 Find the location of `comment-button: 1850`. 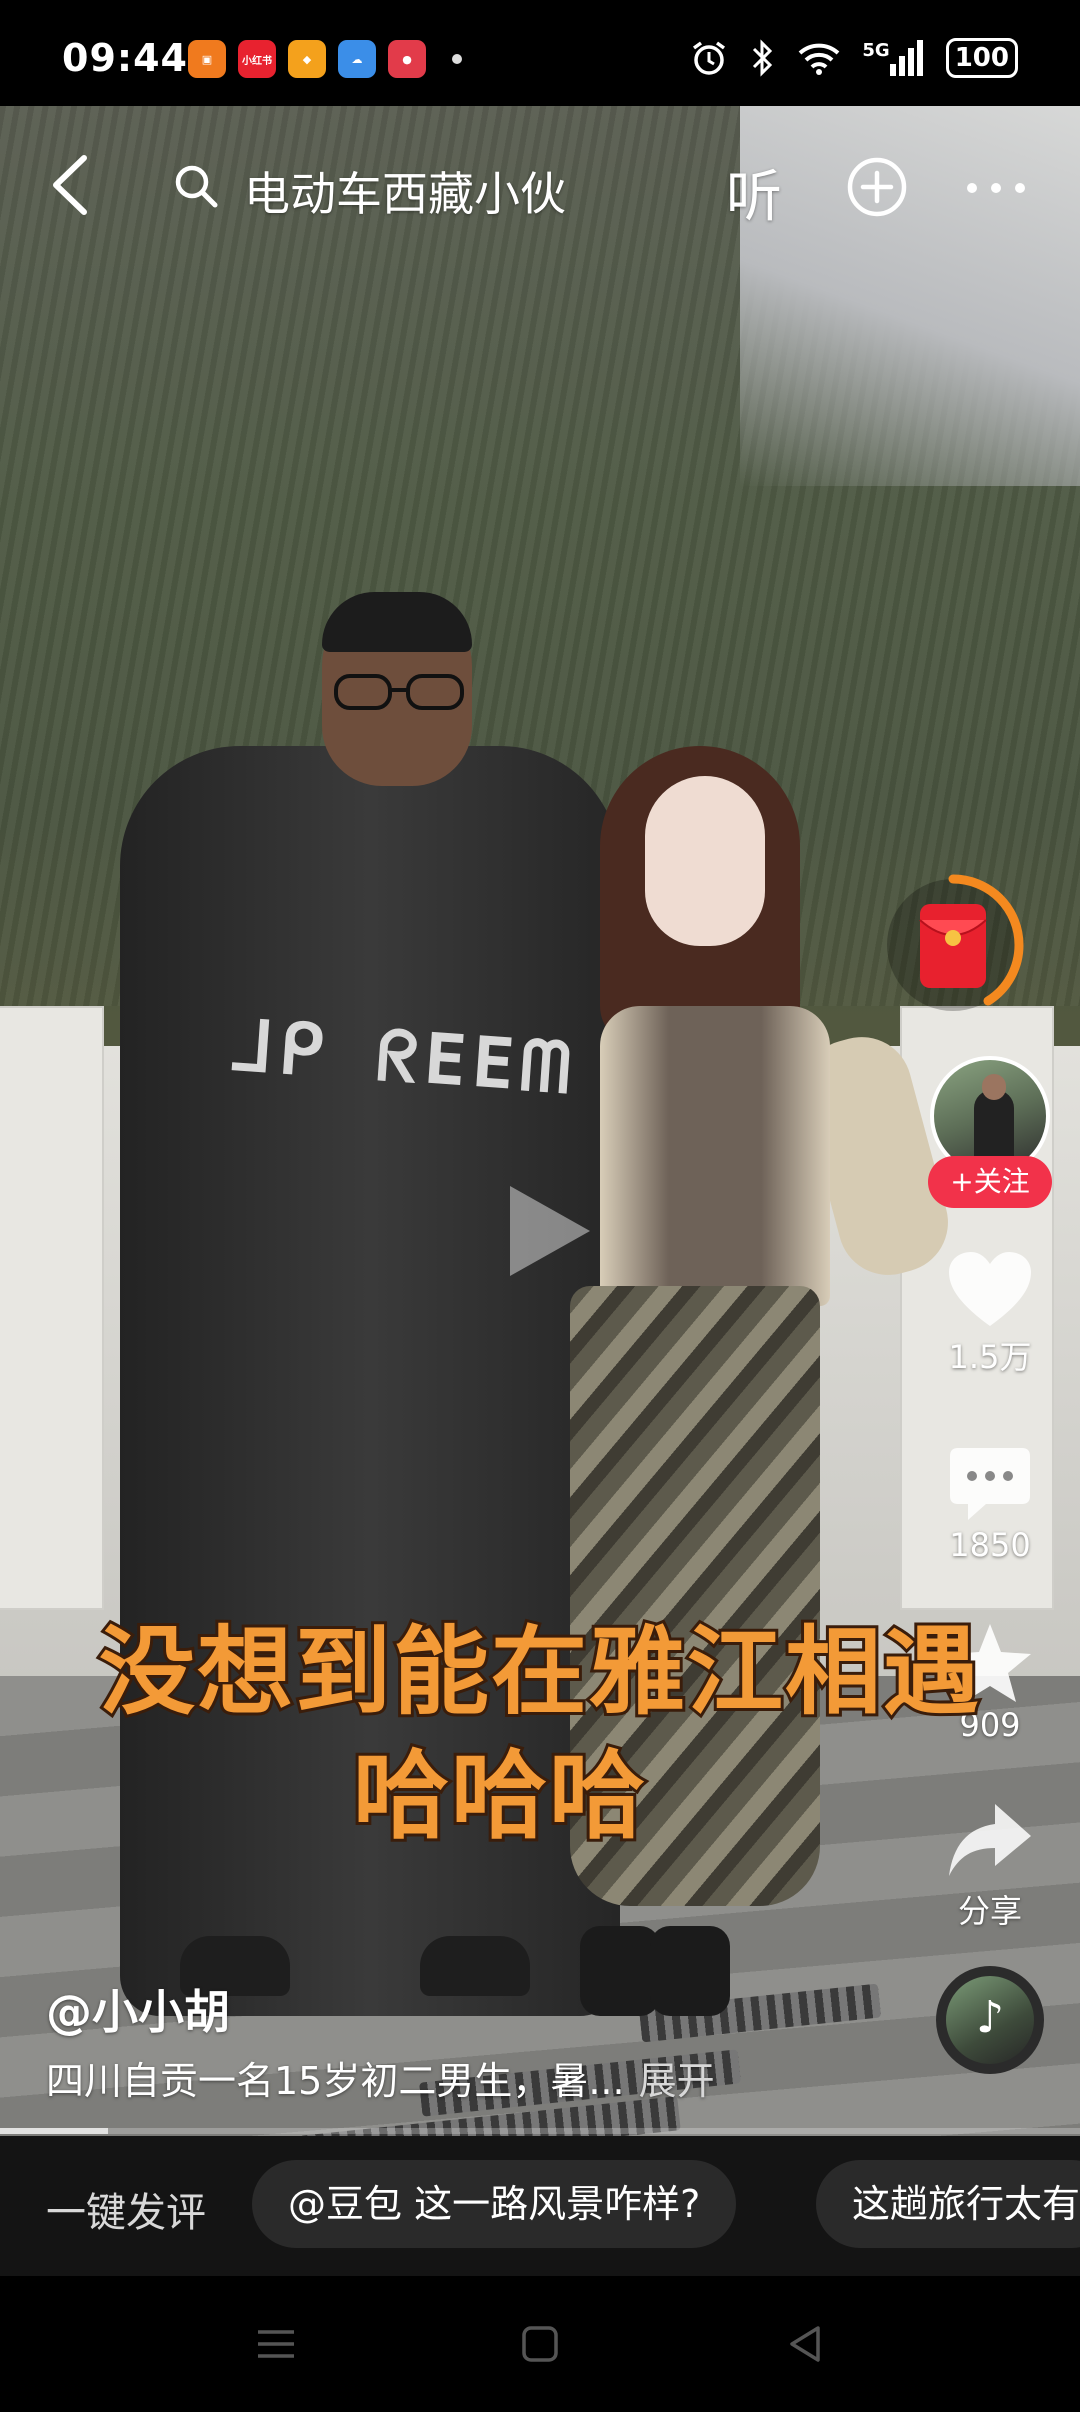

comment-button: 1850 is located at coordinates (990, 1505).